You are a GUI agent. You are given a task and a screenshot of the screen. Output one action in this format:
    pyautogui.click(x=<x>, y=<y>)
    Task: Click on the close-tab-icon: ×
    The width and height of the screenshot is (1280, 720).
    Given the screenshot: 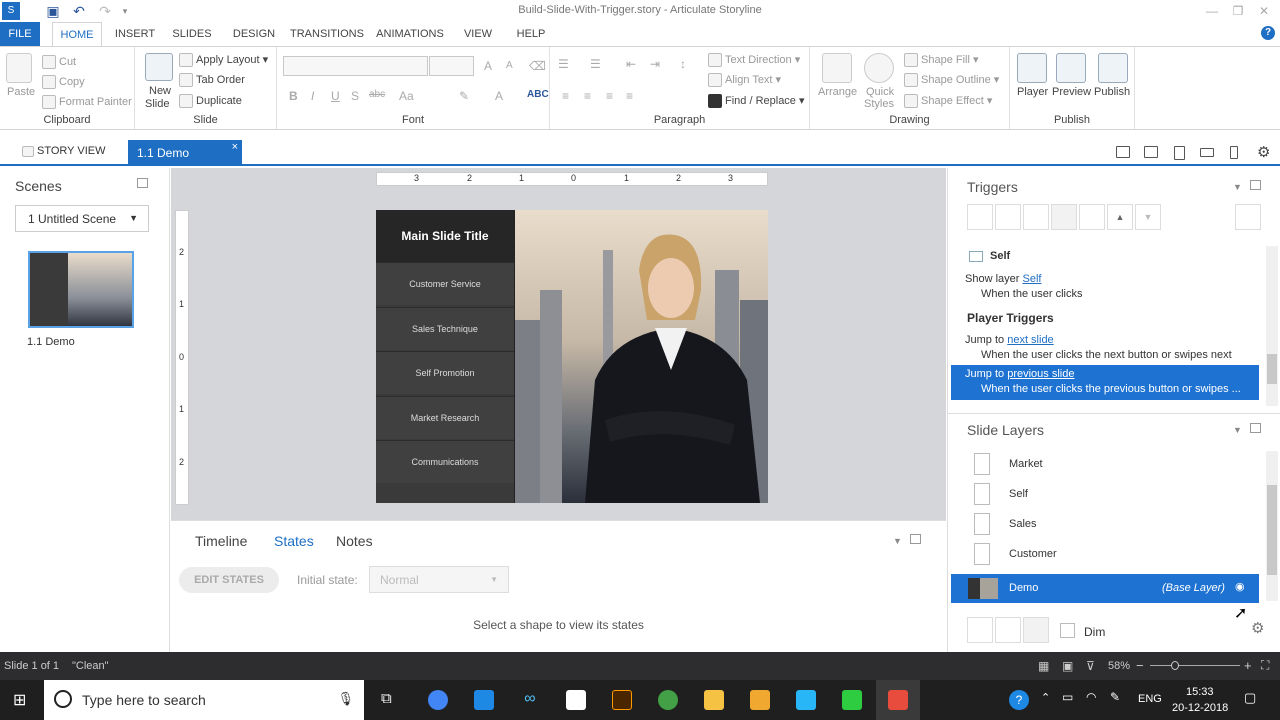 What is the action you would take?
    pyautogui.click(x=235, y=147)
    